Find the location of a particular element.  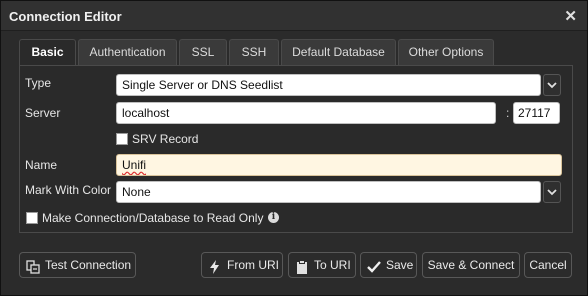

server-label: Server is located at coordinates (43, 113).